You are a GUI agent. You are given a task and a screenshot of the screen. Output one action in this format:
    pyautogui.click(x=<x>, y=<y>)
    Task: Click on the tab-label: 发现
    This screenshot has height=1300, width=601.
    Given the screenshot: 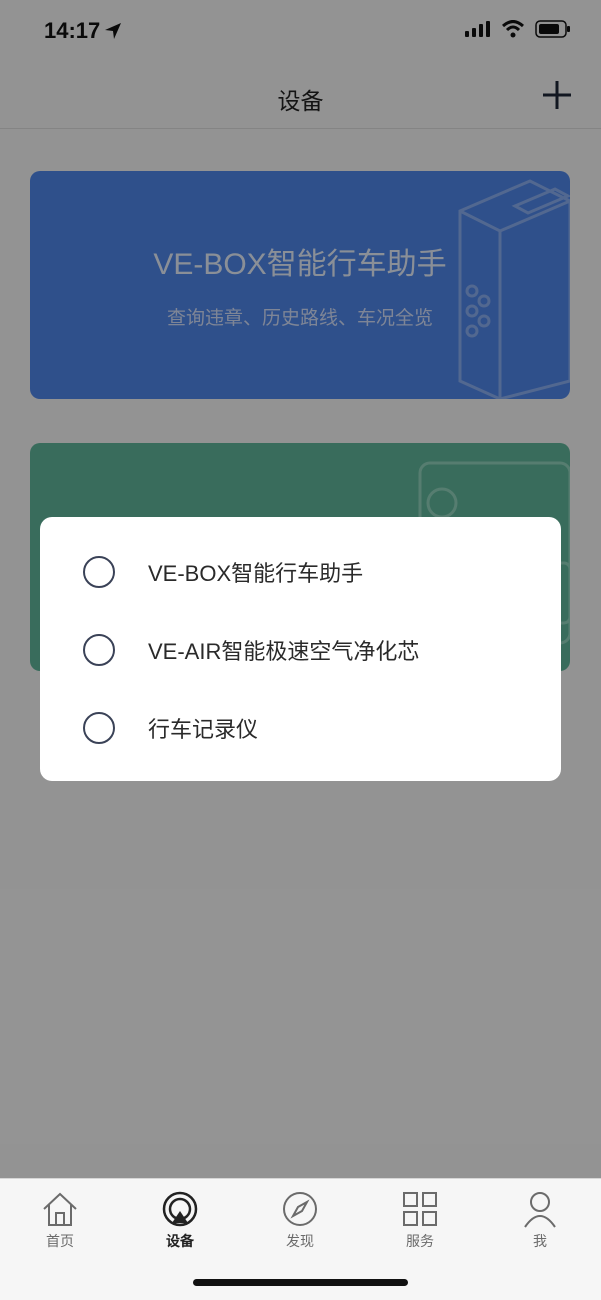 What is the action you would take?
    pyautogui.click(x=300, y=1241)
    